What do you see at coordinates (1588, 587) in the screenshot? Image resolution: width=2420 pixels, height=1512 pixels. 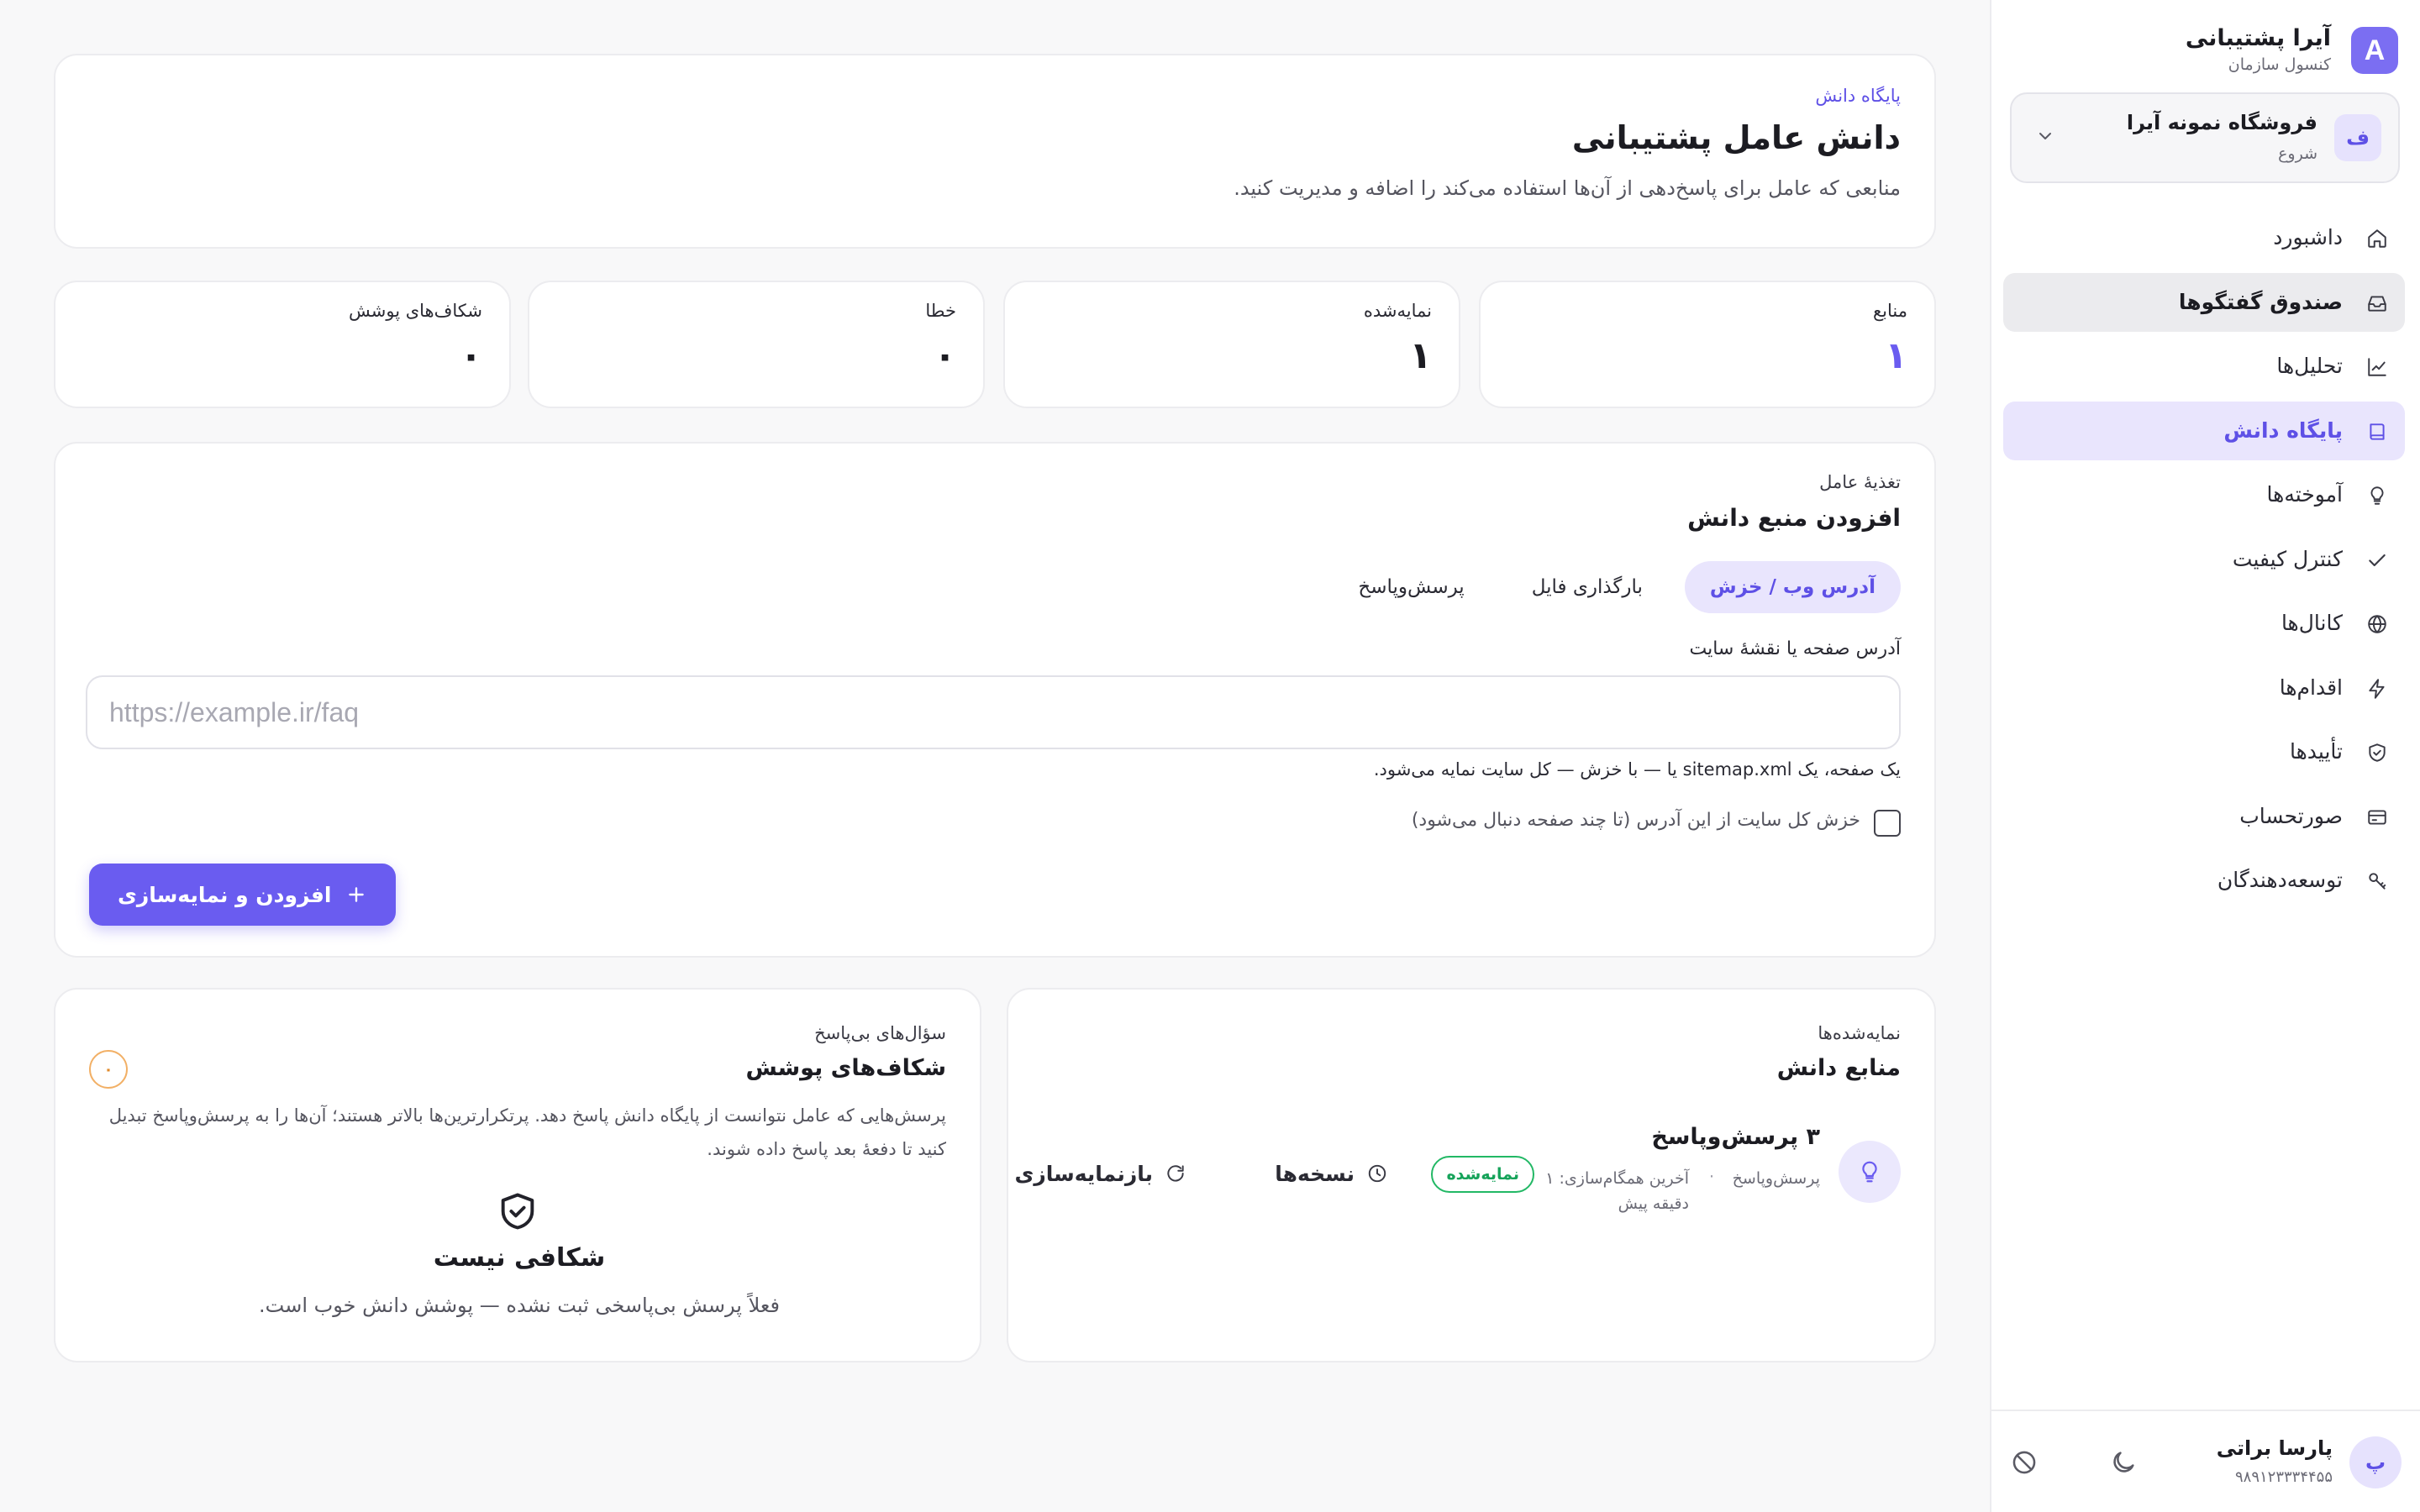 I see `tab-file-upload: بارگذاری فایل` at bounding box center [1588, 587].